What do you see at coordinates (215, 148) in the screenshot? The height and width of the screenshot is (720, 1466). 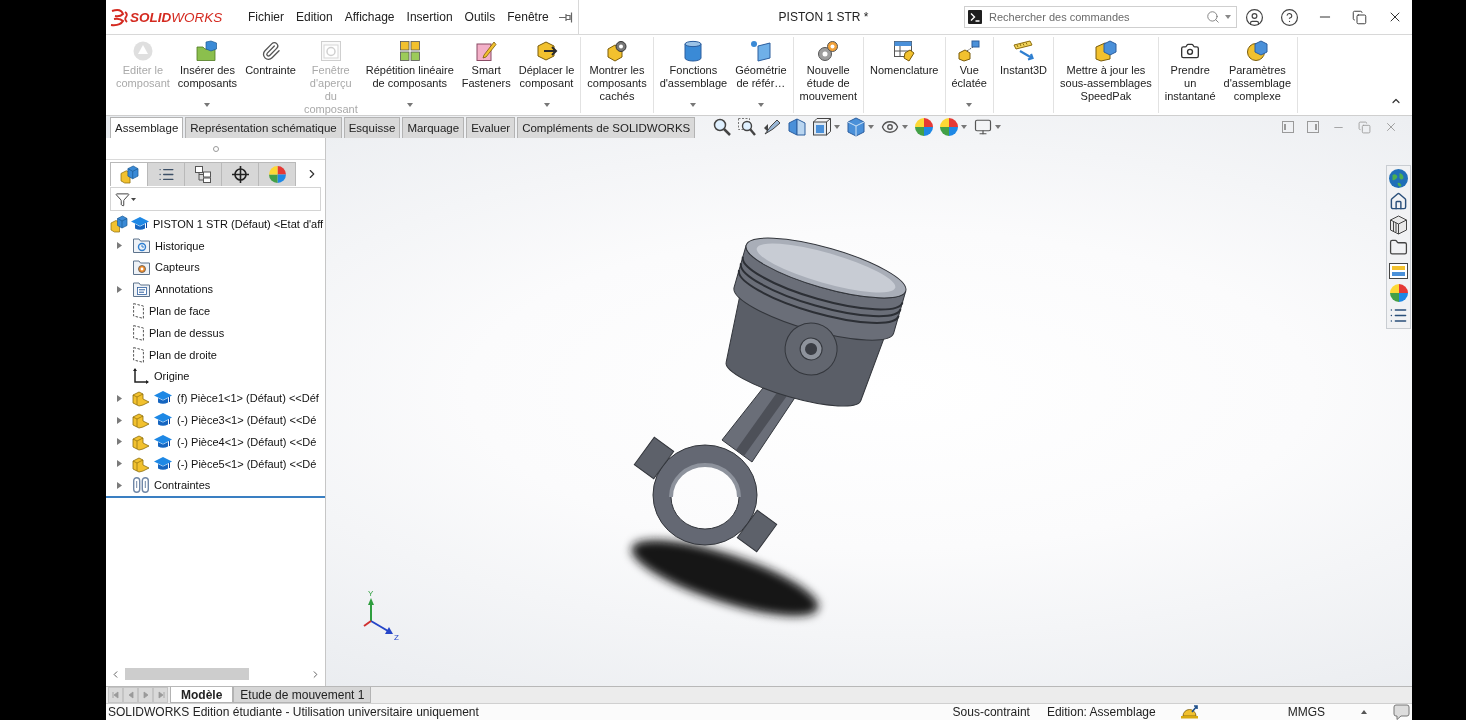 I see `grip-icon` at bounding box center [215, 148].